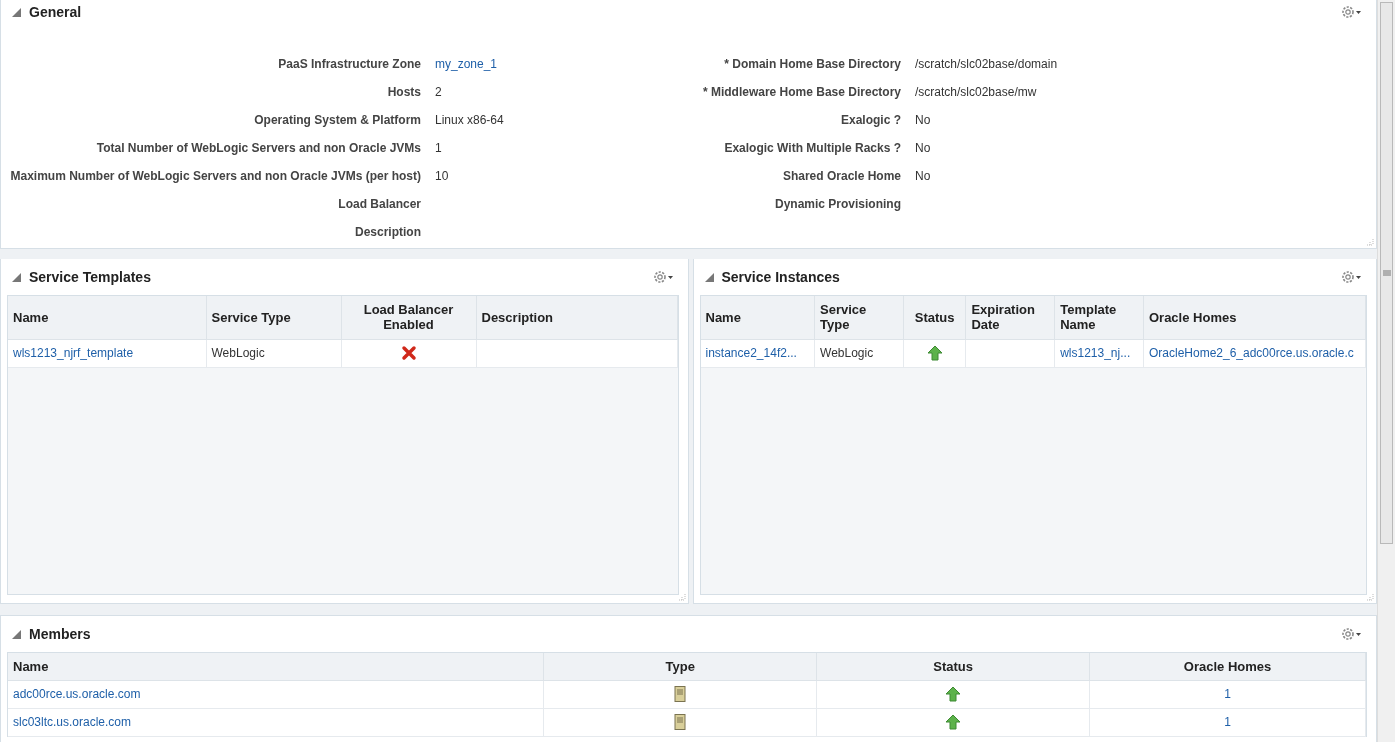  Describe the element at coordinates (438, 148) in the screenshot. I see `field-value: 1` at that location.